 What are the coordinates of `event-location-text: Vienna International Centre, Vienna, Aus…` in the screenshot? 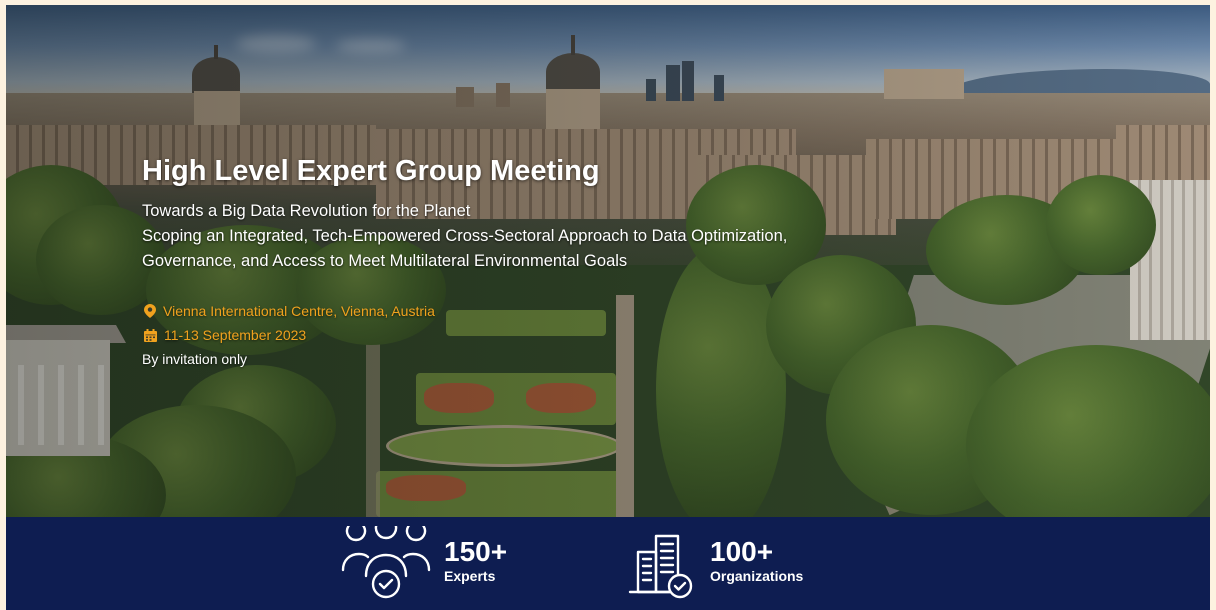 It's located at (299, 311).